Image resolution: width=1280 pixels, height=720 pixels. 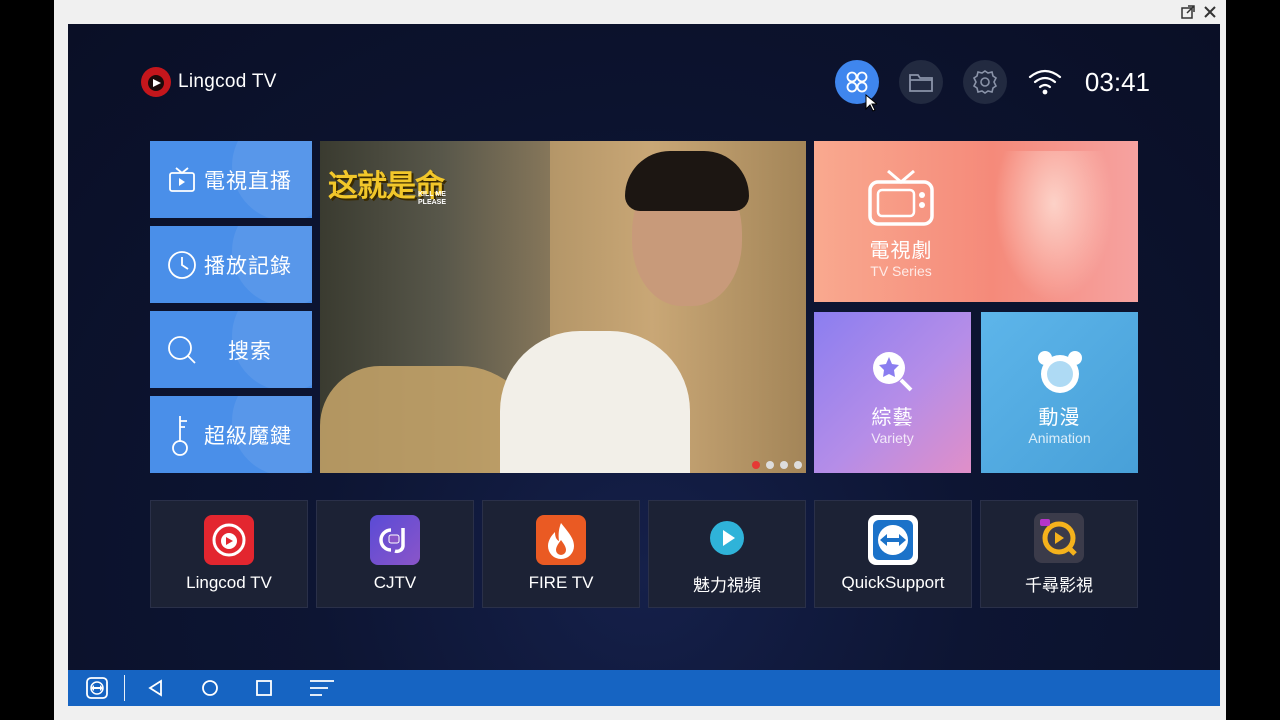 I want to click on app-fire-tv: FIRE TV, so click(x=561, y=554).